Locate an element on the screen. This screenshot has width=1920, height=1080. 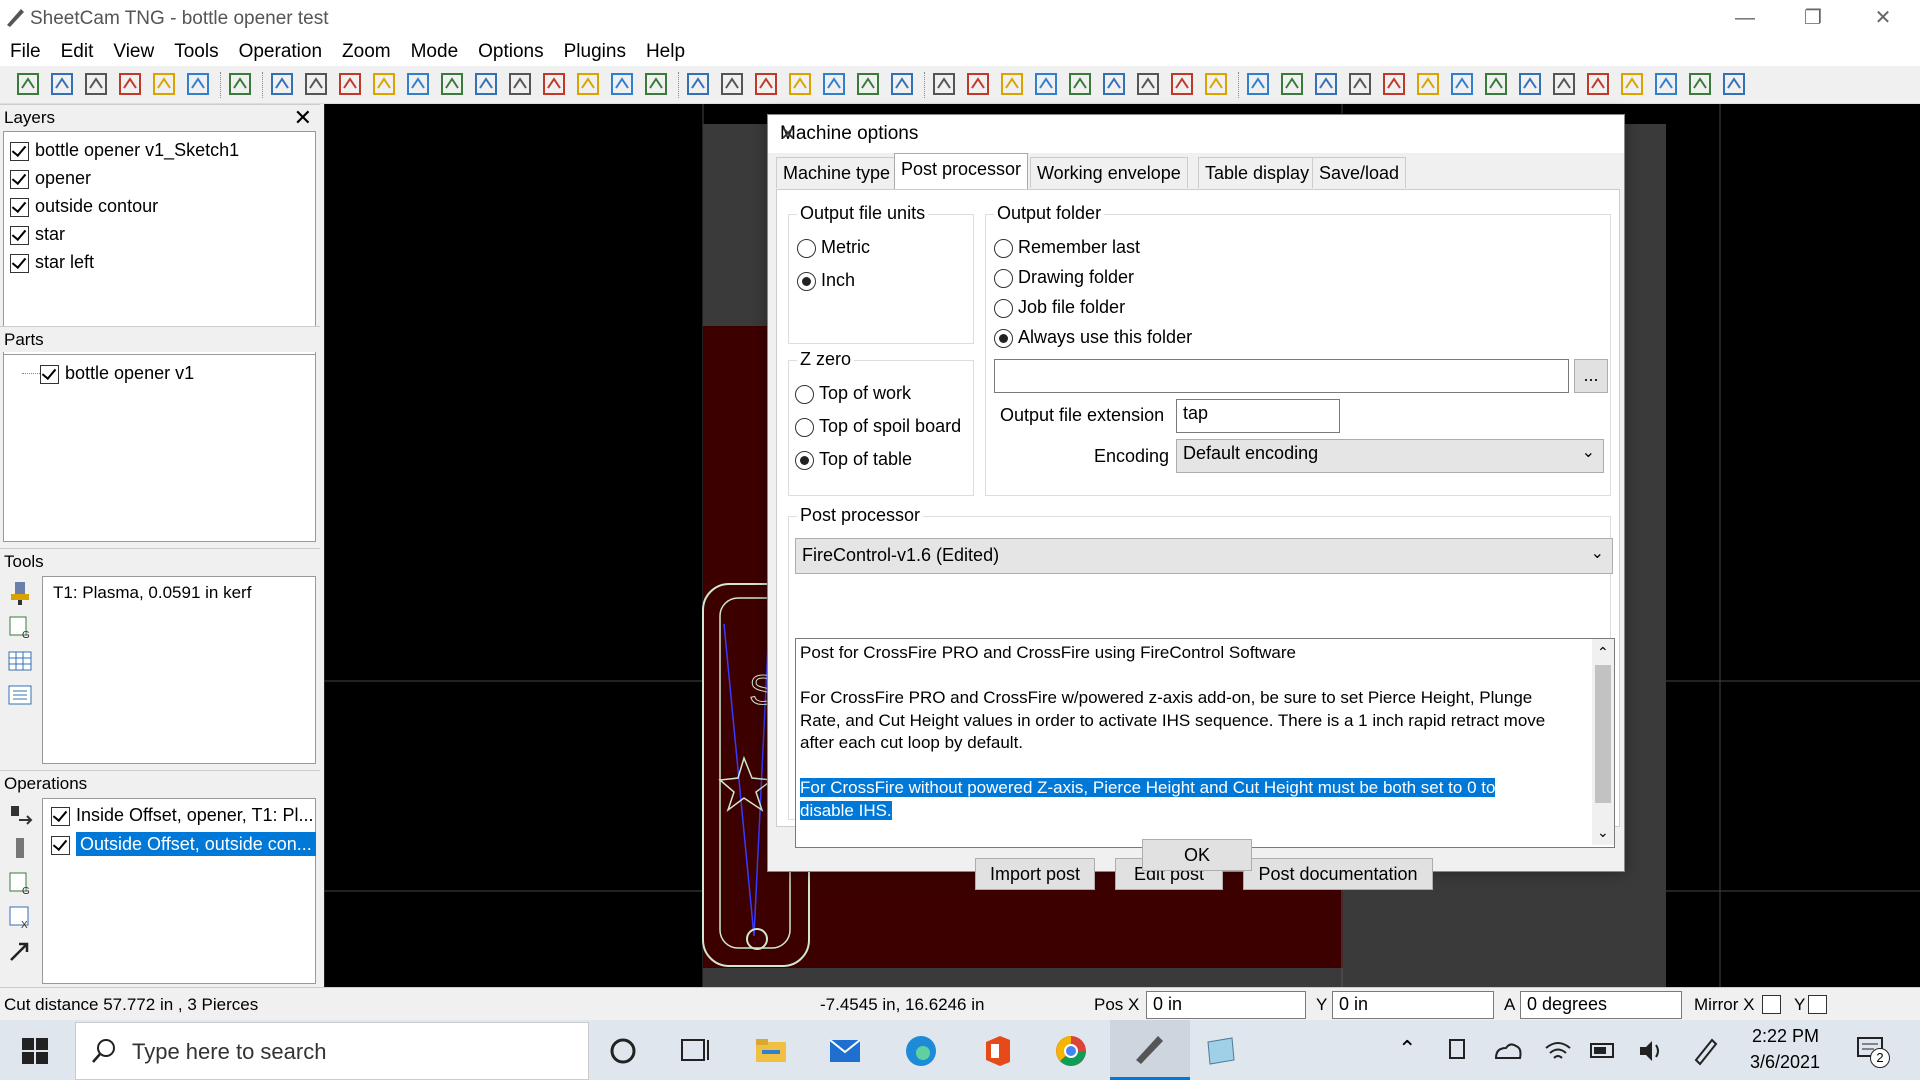
menu-file: File is located at coordinates (25, 51).